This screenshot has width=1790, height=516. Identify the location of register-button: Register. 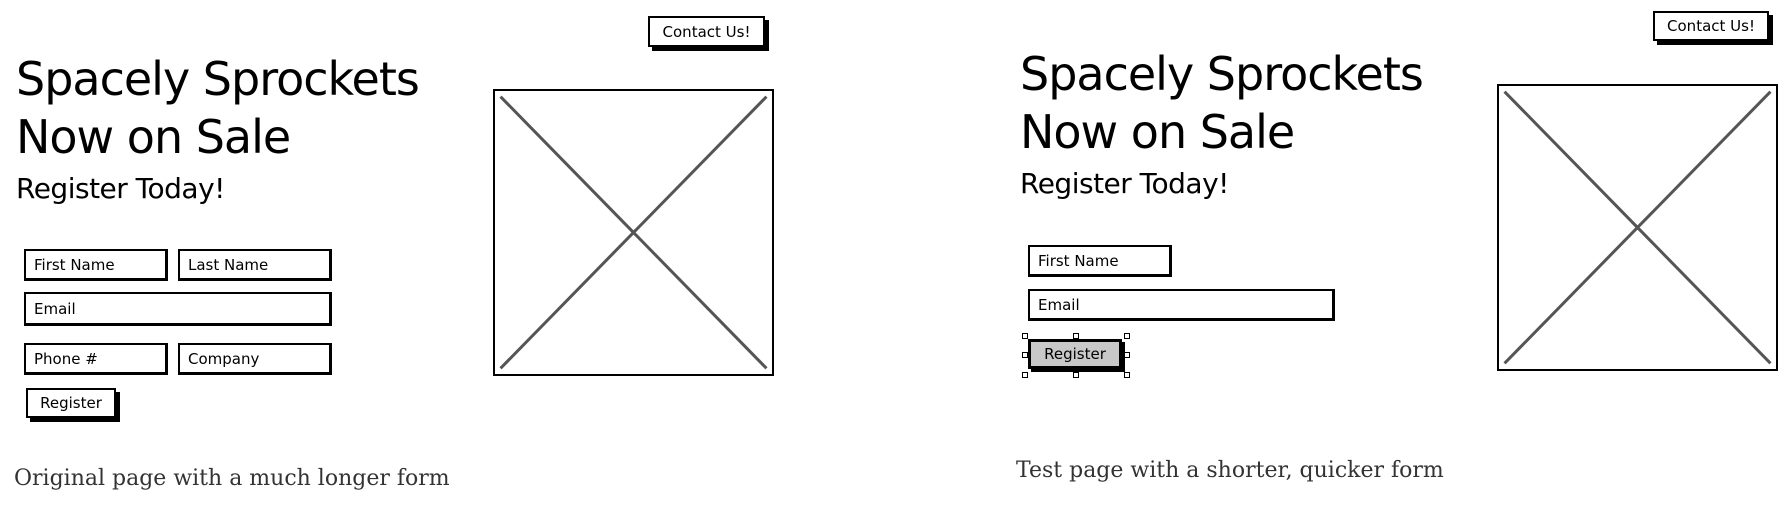
(1075, 354).